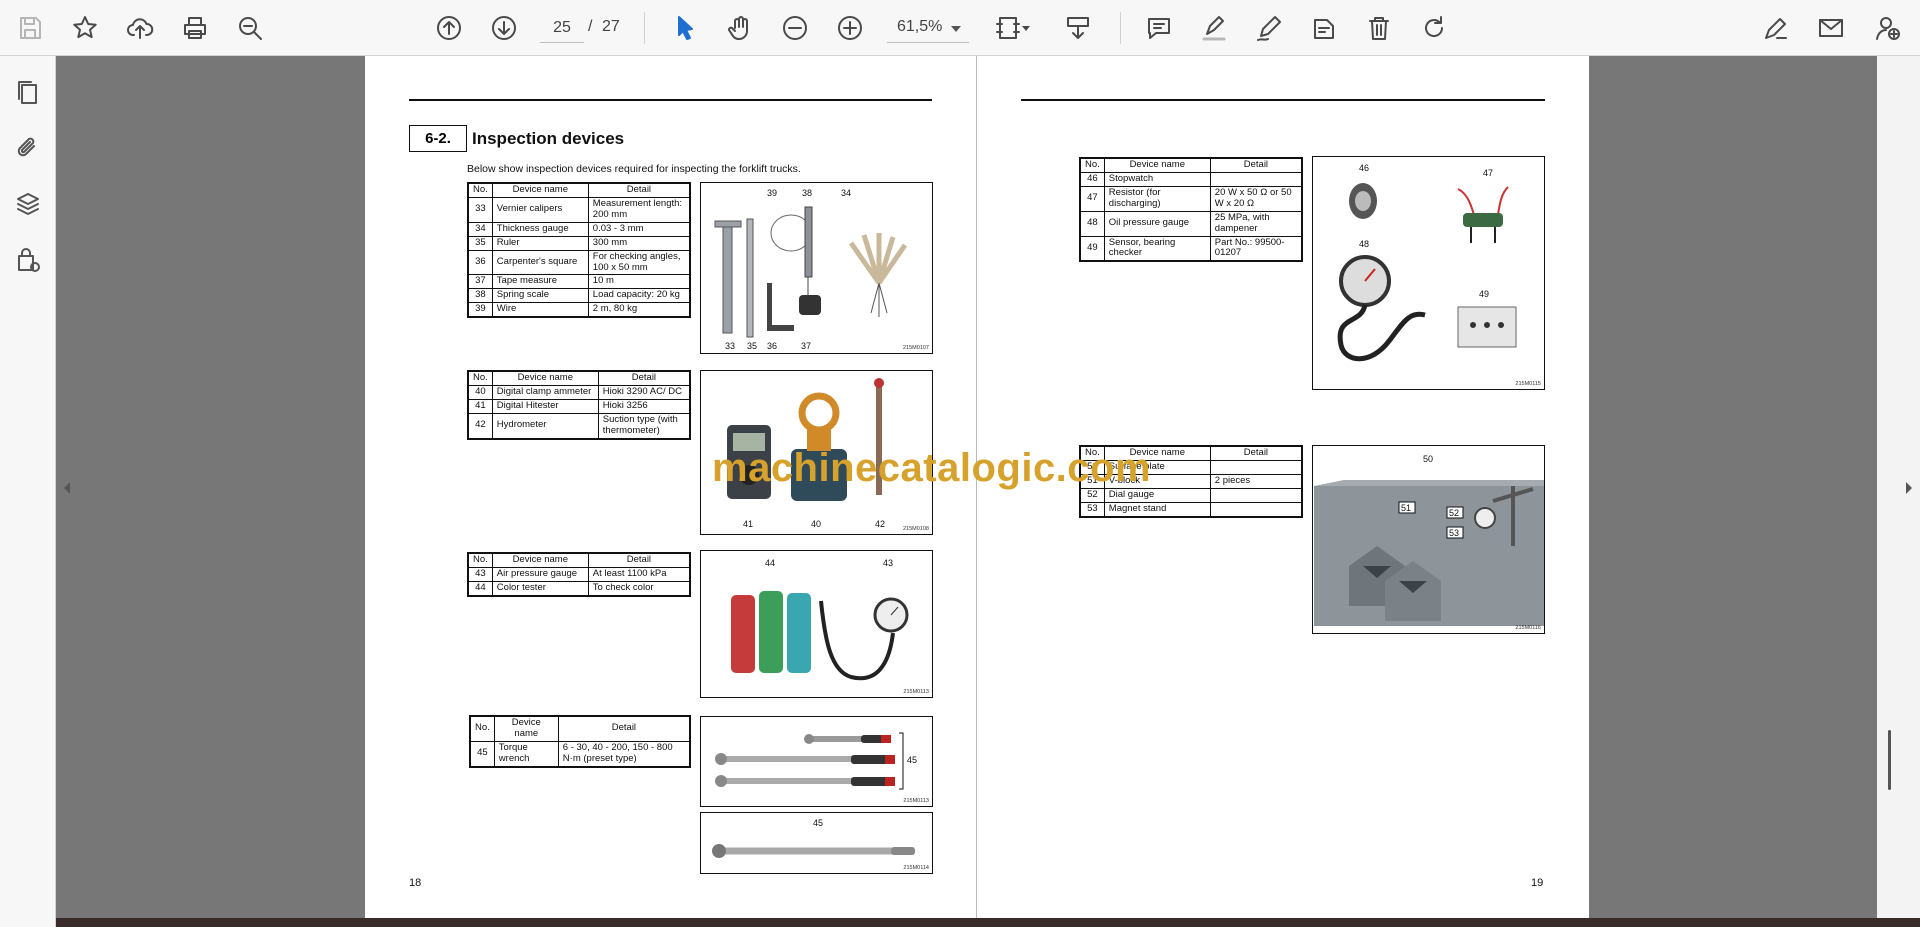 This screenshot has height=927, width=1920. I want to click on callout-51: 51, so click(1406, 508).